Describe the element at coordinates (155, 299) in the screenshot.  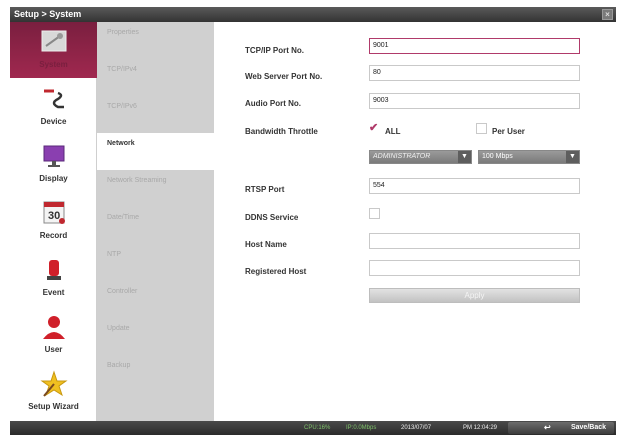
I see `sub-item-controller: Controller` at that location.